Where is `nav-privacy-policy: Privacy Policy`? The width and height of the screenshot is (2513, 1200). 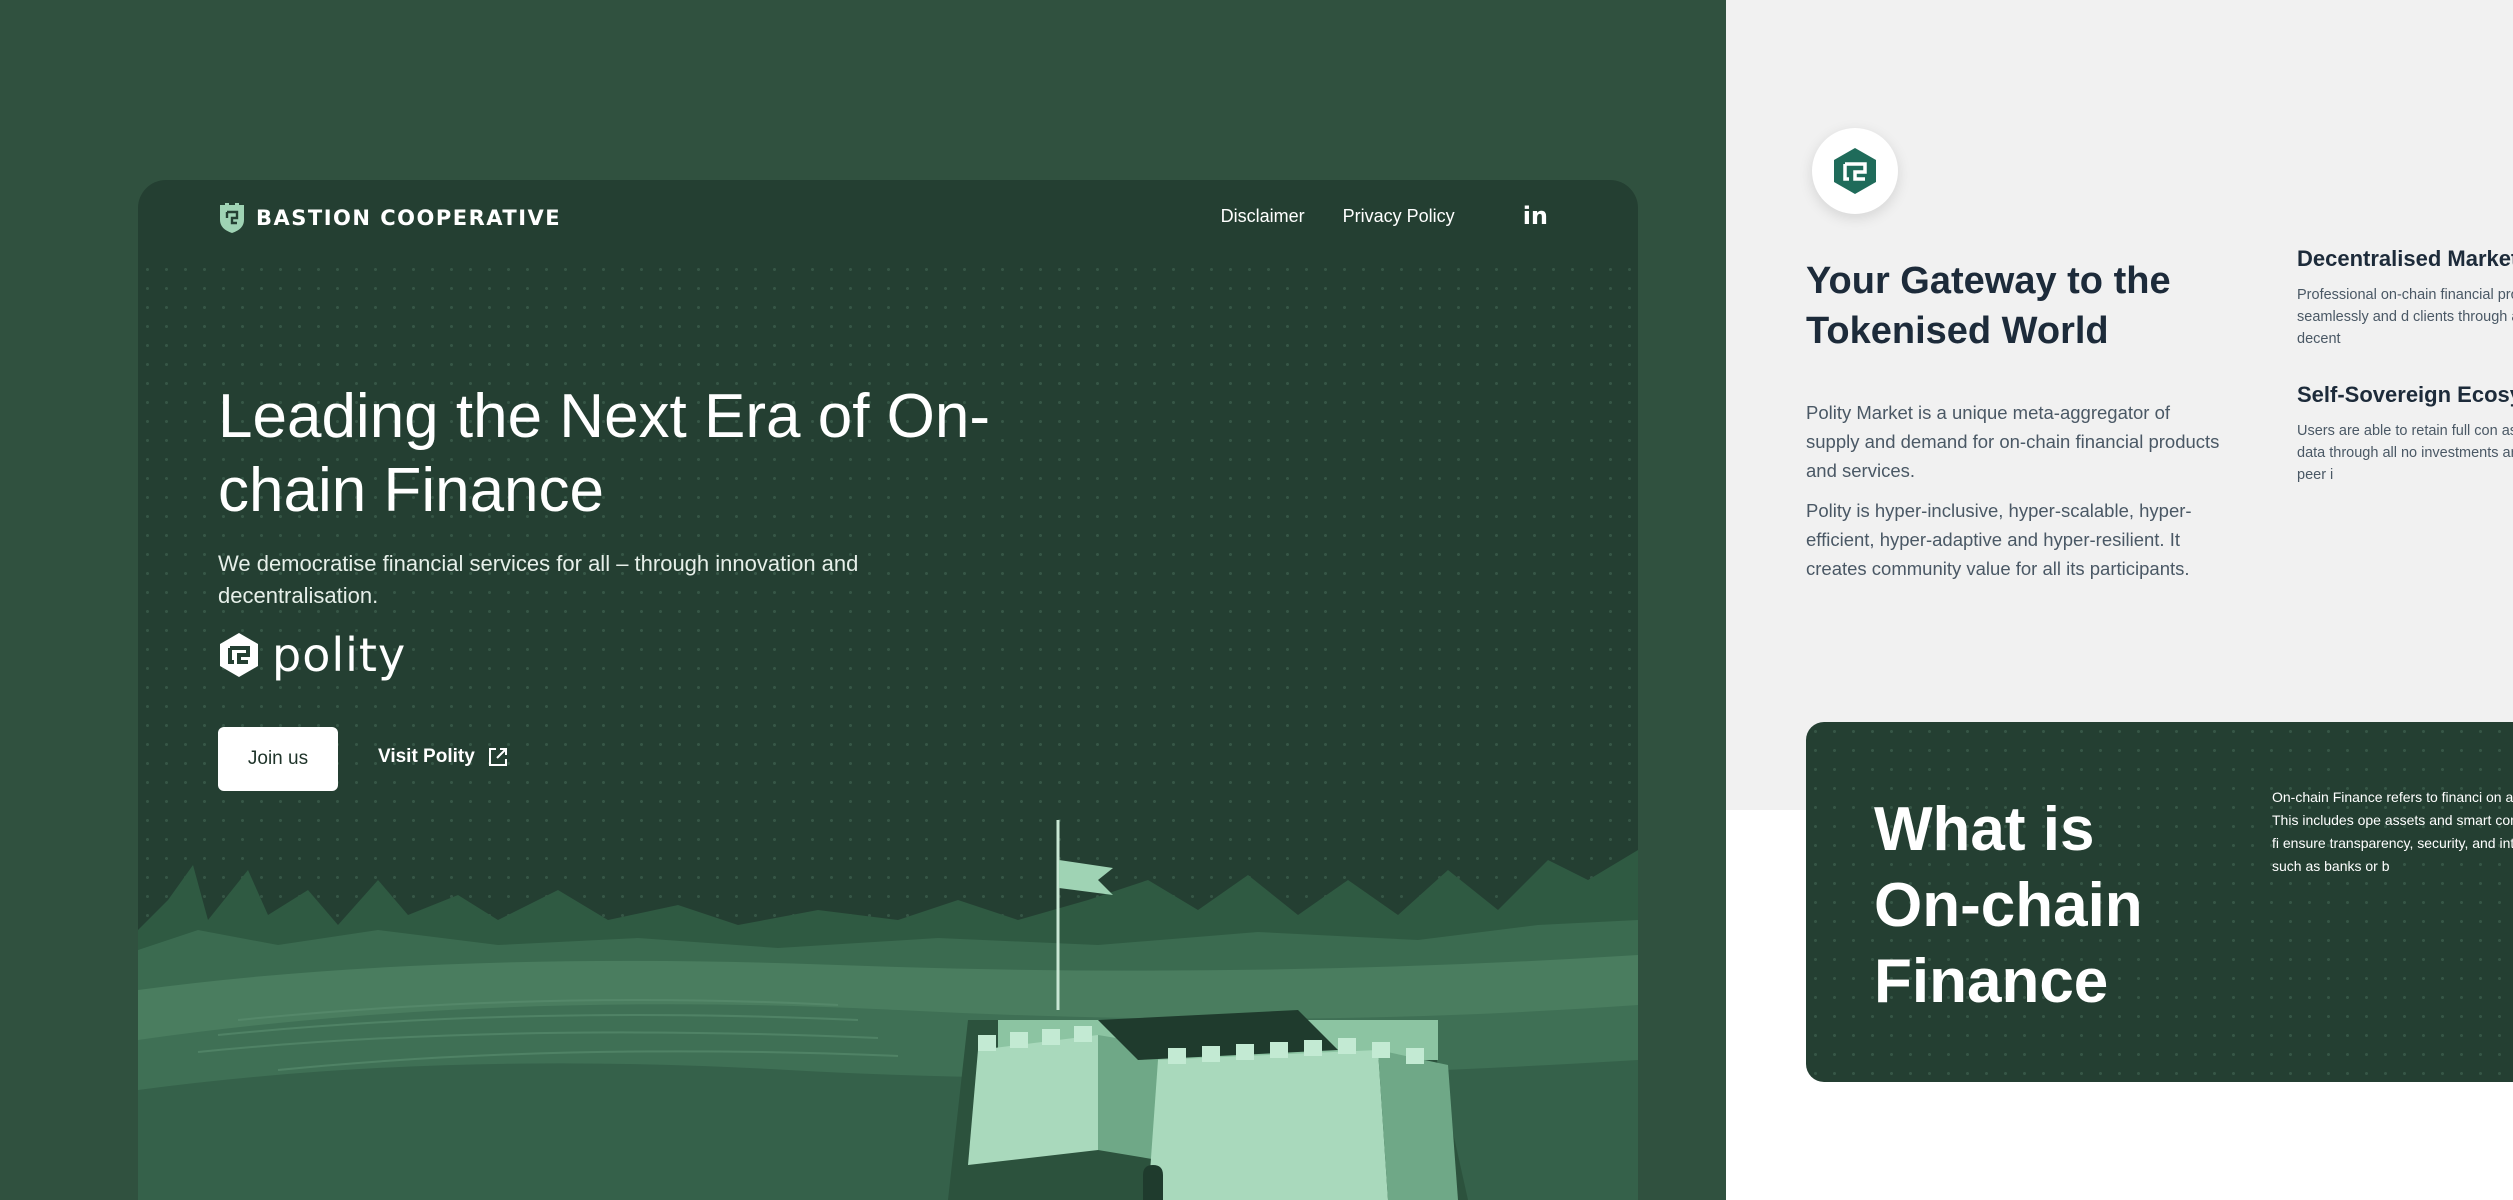
nav-privacy-policy: Privacy Policy is located at coordinates (1399, 216).